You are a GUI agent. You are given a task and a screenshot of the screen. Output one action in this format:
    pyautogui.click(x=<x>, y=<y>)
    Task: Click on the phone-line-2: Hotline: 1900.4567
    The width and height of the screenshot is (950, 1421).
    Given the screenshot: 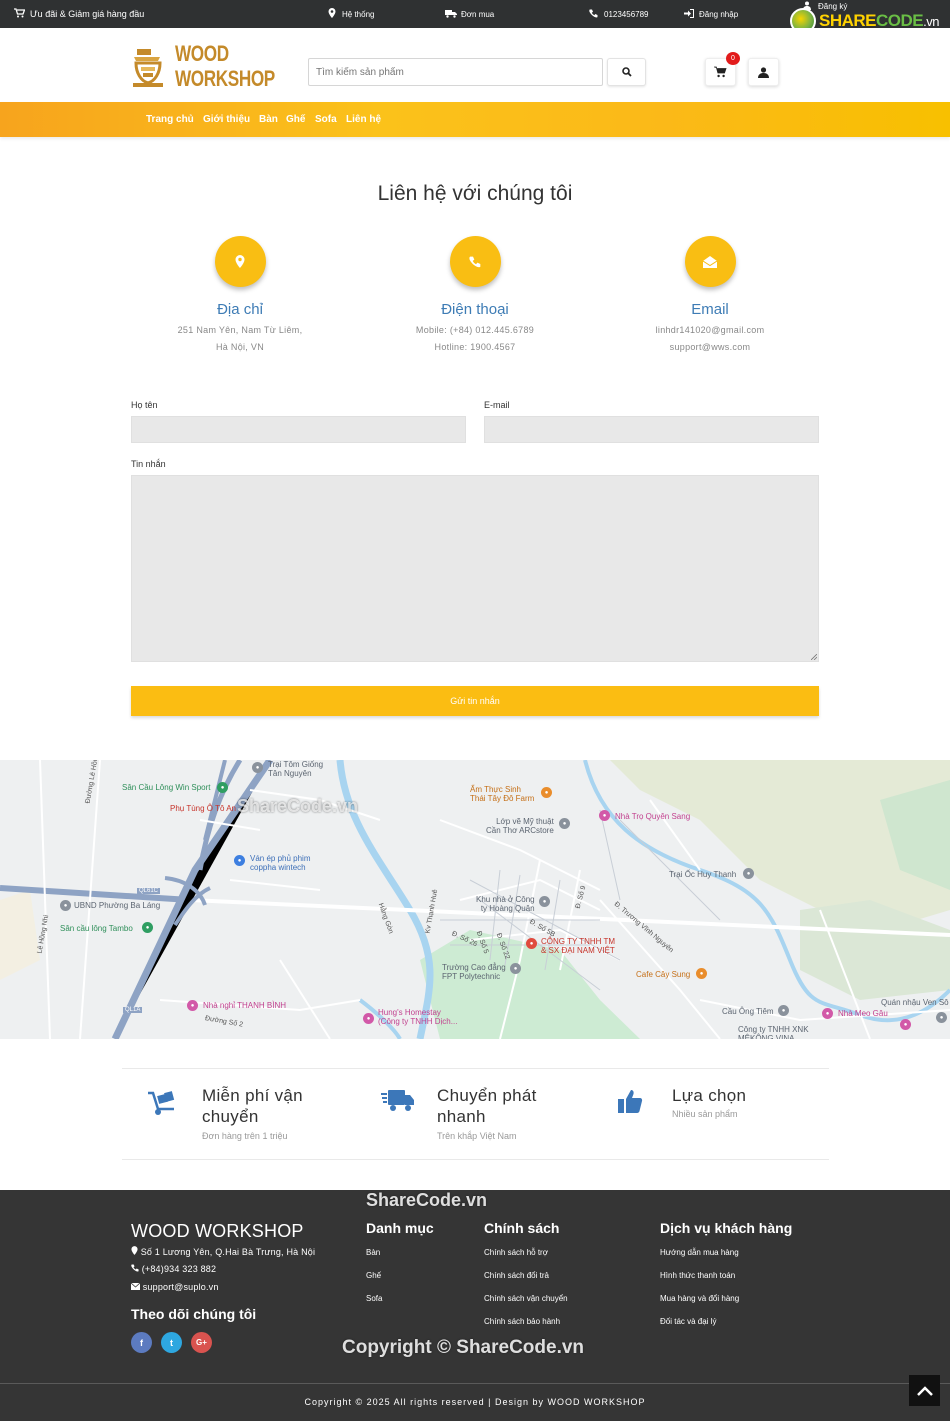 What is the action you would take?
    pyautogui.click(x=475, y=347)
    